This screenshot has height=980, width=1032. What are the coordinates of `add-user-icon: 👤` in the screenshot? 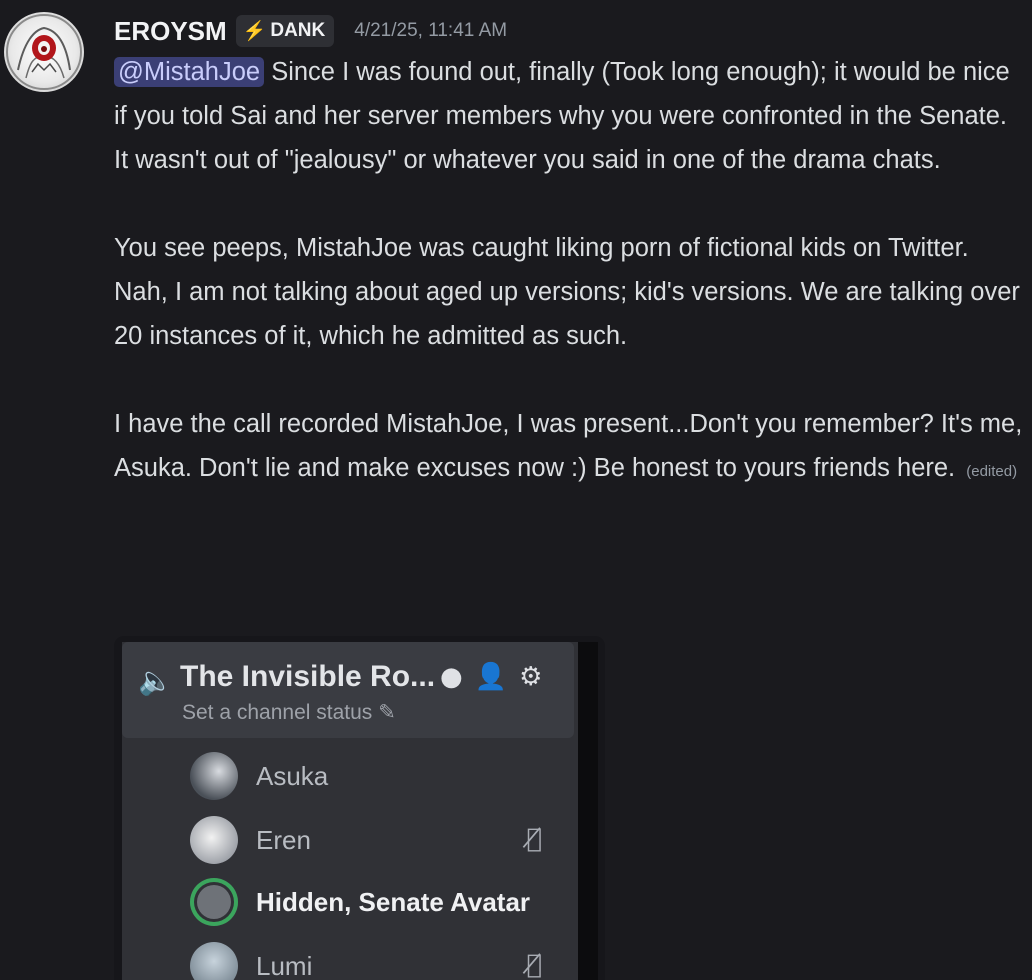 It's located at (491, 677).